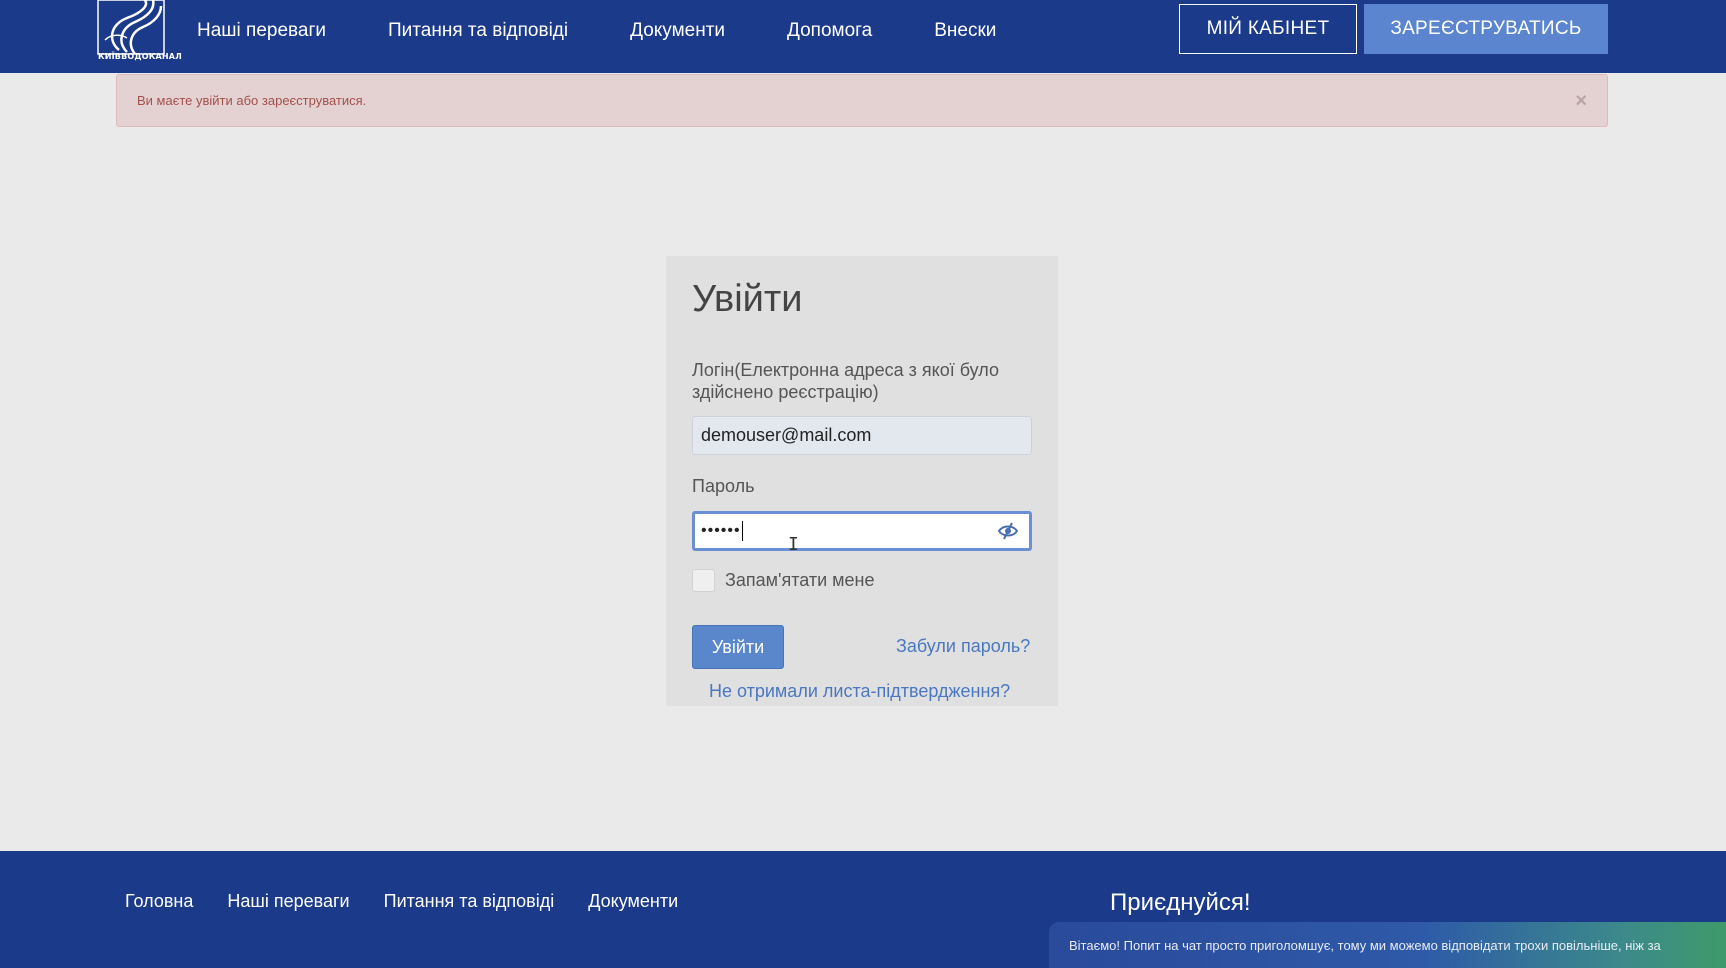 Image resolution: width=1726 pixels, height=968 pixels. What do you see at coordinates (862, 531) in the screenshot?
I see `password-field: ••••••` at bounding box center [862, 531].